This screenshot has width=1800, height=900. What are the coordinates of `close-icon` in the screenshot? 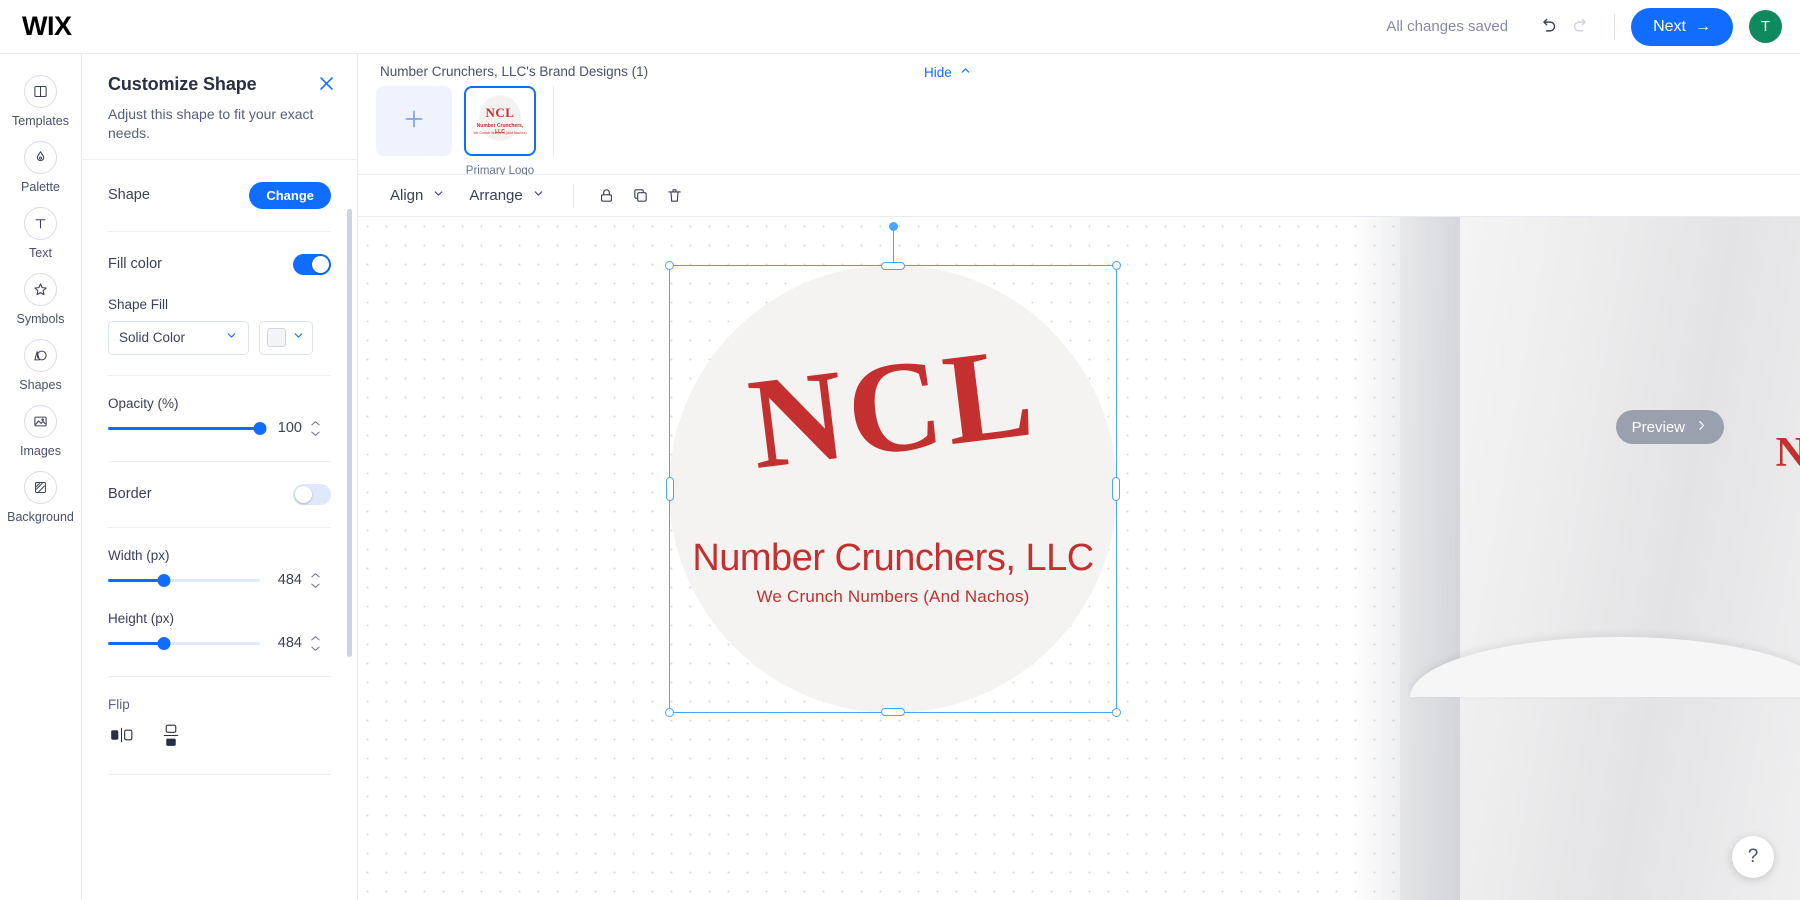 It's located at (327, 84).